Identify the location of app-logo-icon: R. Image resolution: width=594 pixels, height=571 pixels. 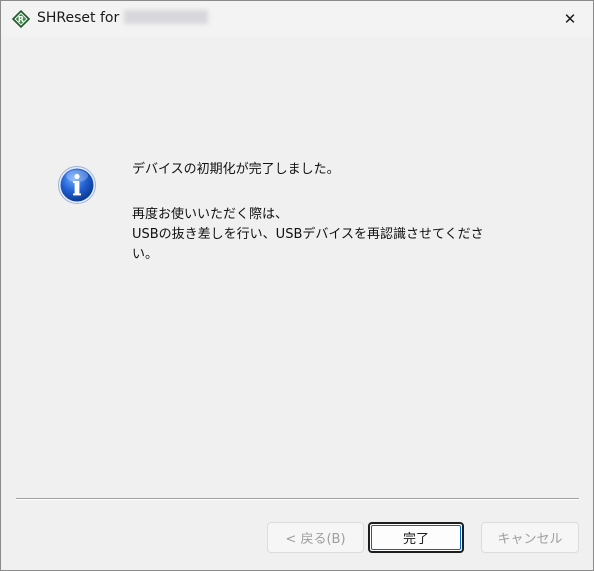
(21, 19).